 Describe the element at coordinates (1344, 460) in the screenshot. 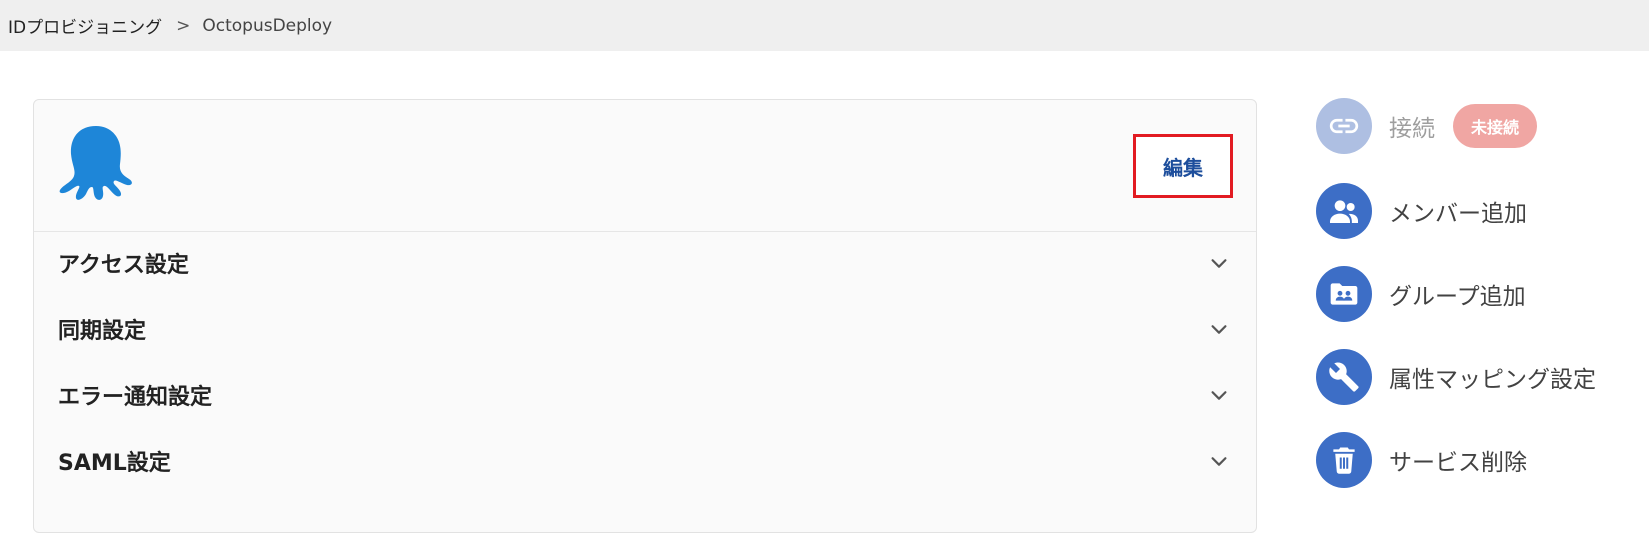

I see `trash-icon` at that location.